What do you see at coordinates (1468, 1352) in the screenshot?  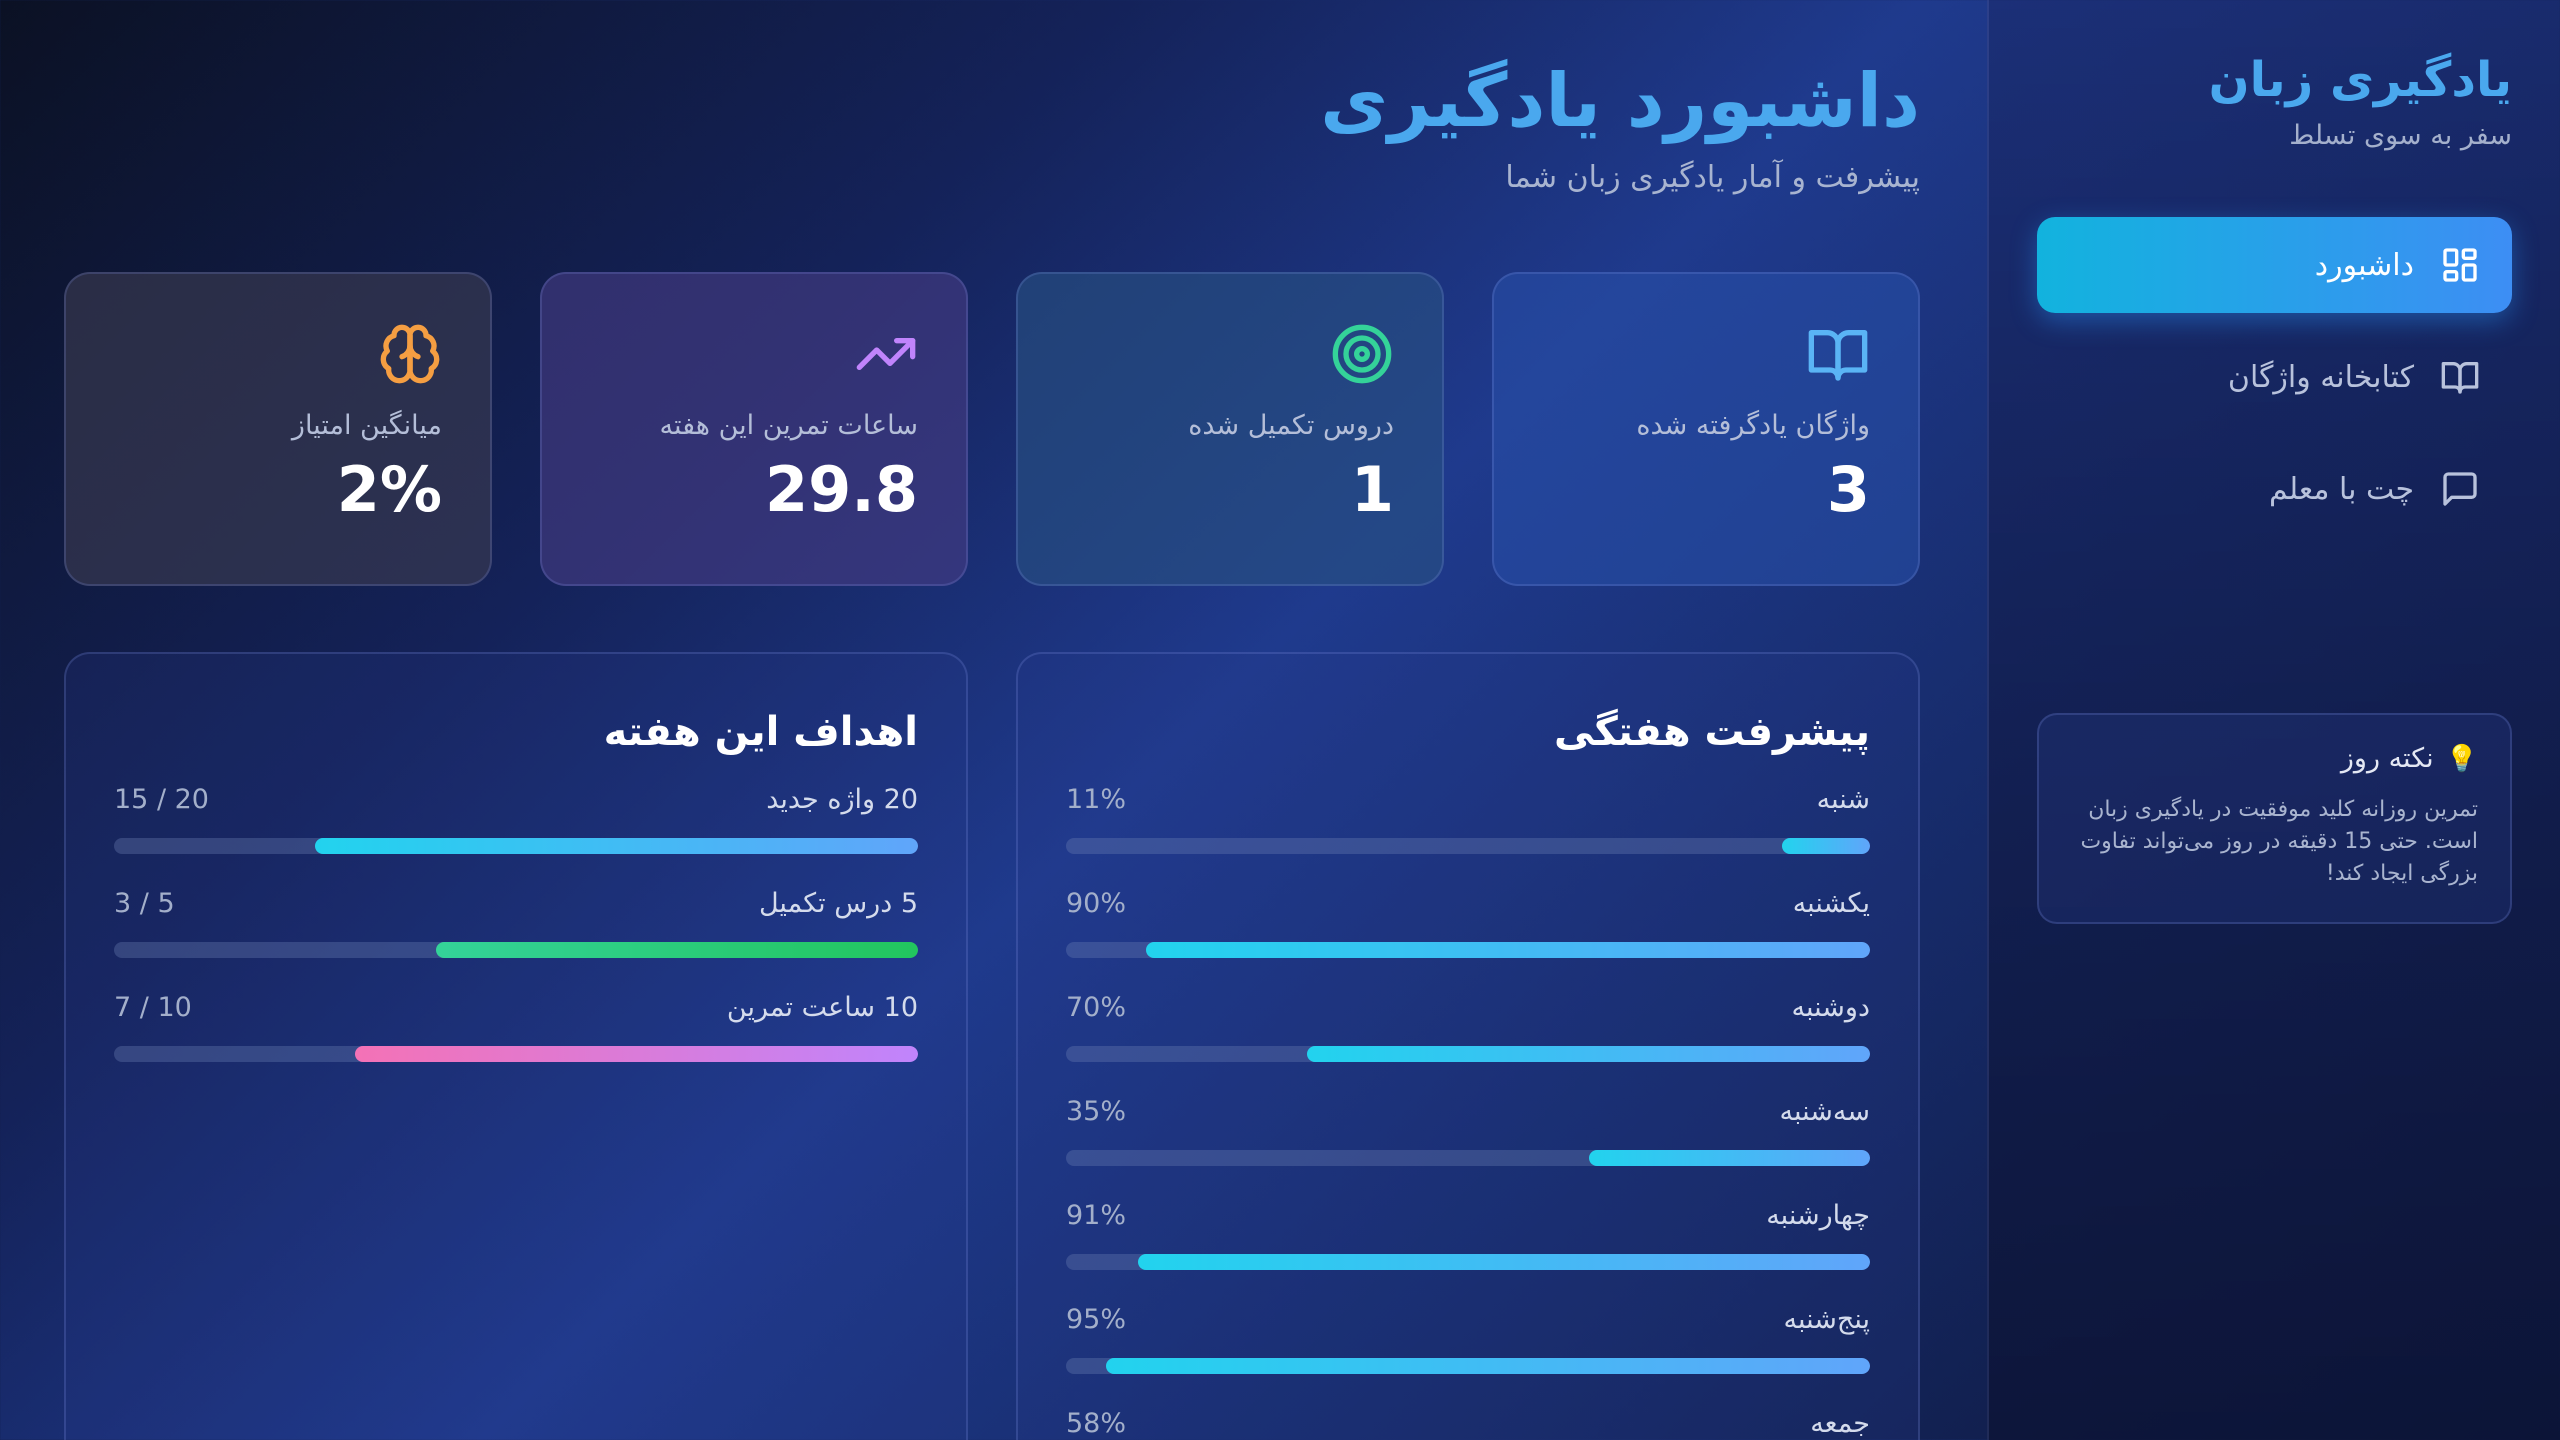 I see `progress-row: پنج‌شنبه 95%` at bounding box center [1468, 1352].